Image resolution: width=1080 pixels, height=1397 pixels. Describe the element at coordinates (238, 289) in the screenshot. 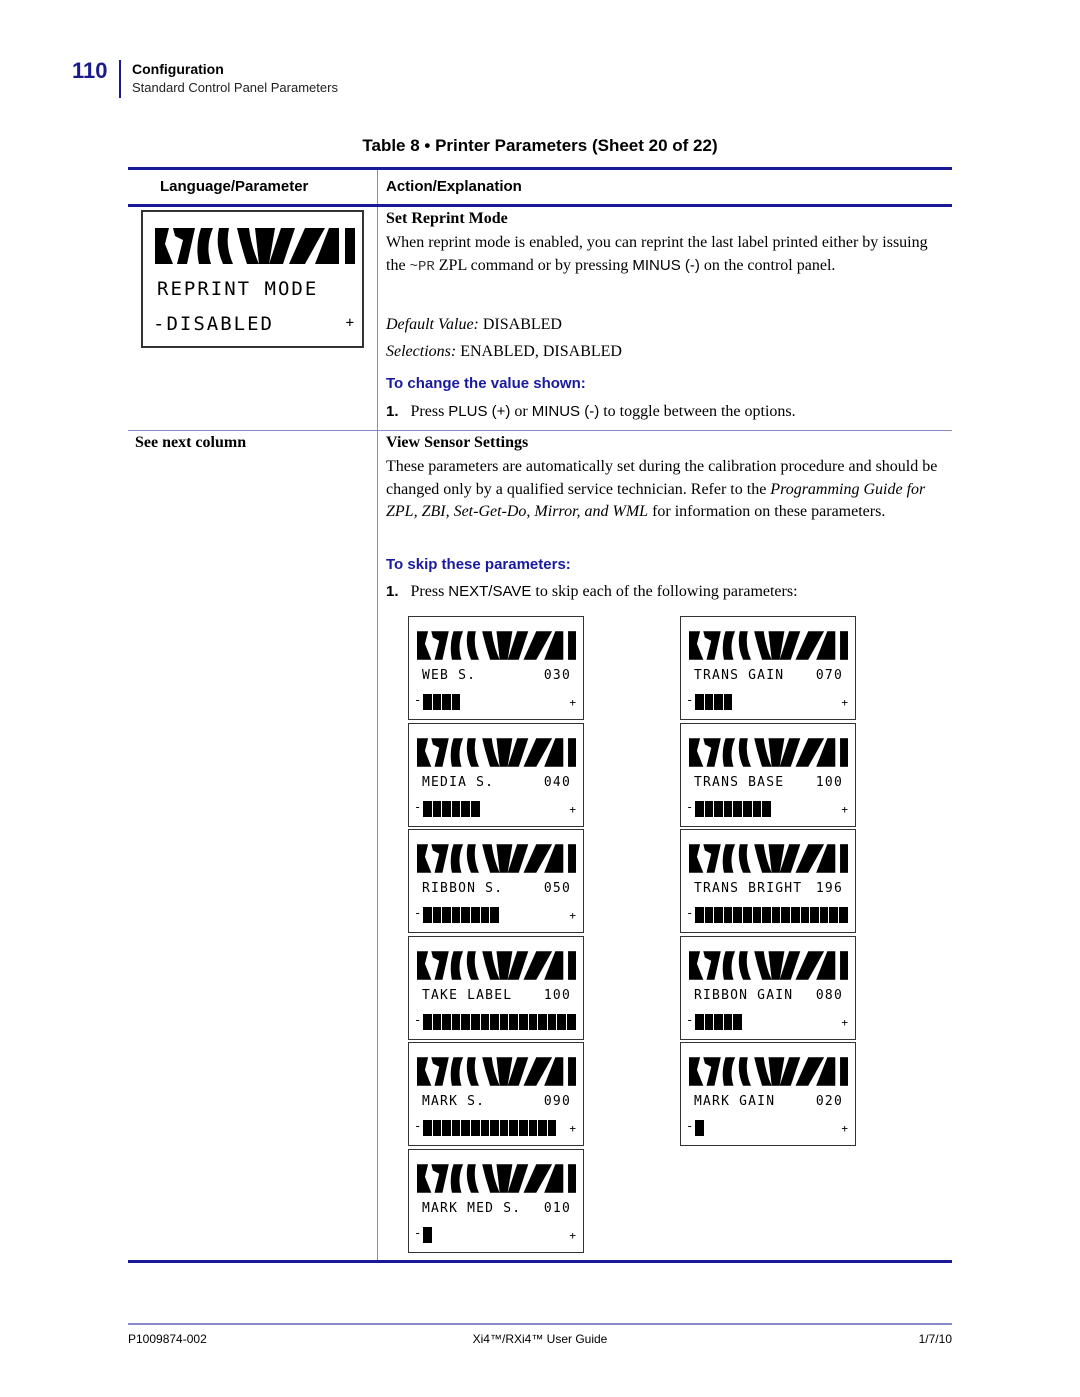

I see `lcd-line1: REPRINT MODE` at that location.